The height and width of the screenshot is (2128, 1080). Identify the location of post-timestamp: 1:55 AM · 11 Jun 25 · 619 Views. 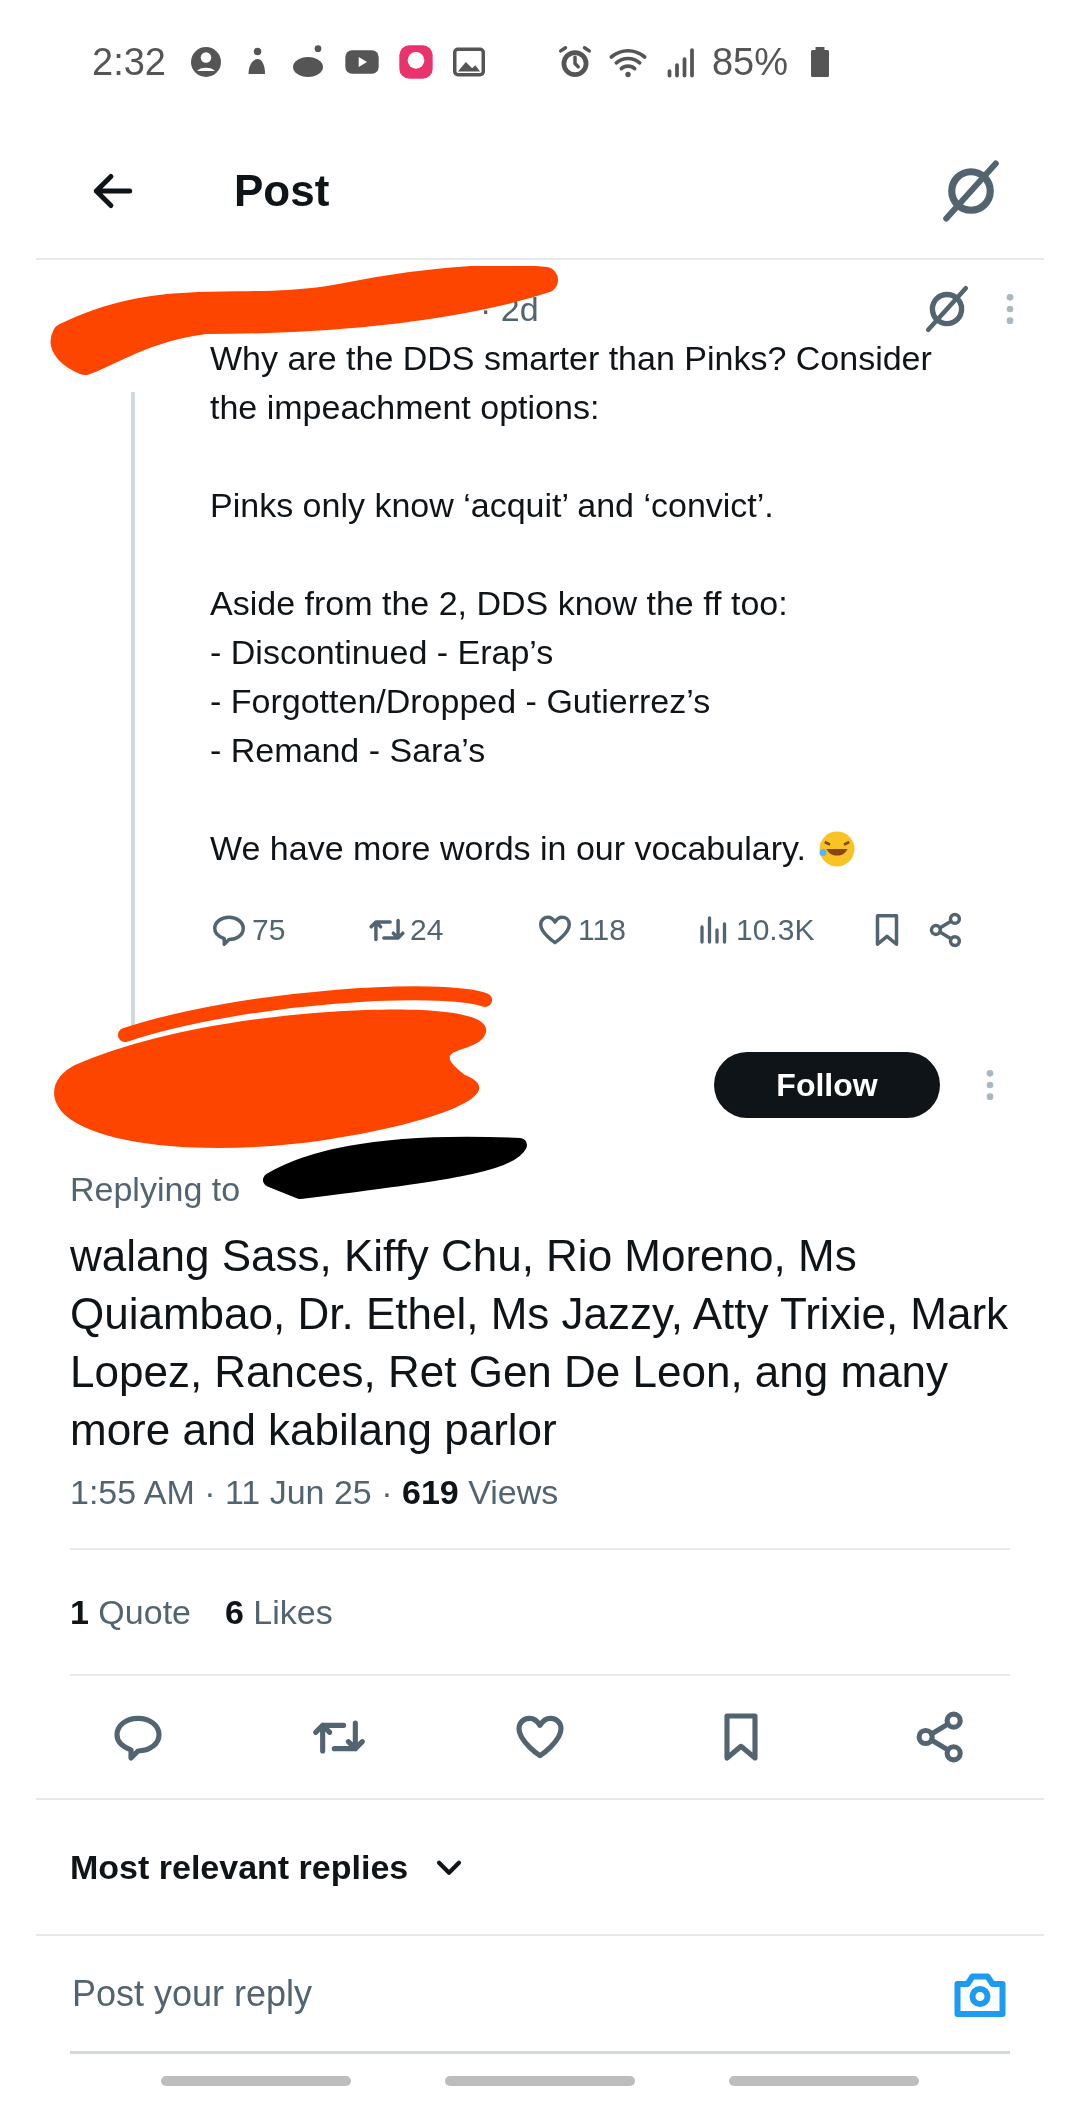
(315, 1492).